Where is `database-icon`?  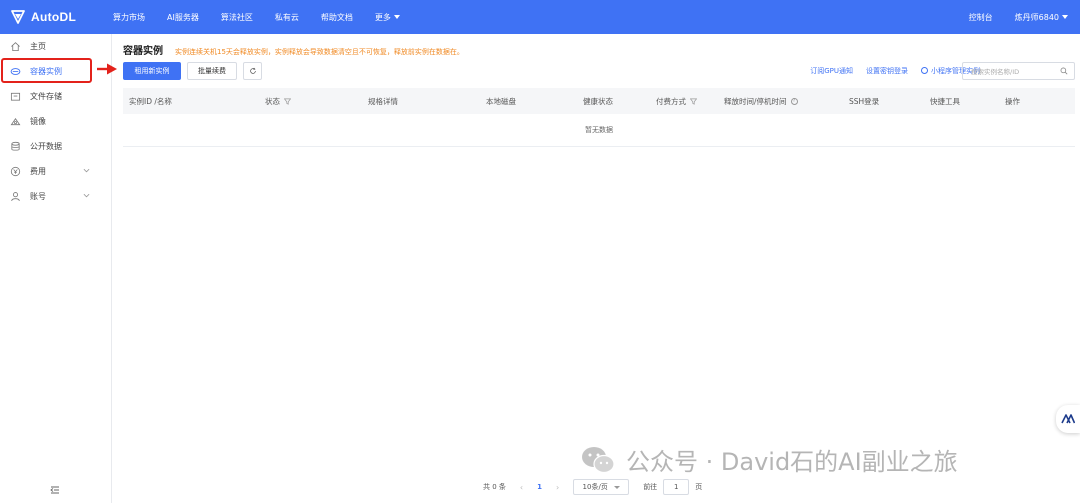 database-icon is located at coordinates (15, 146).